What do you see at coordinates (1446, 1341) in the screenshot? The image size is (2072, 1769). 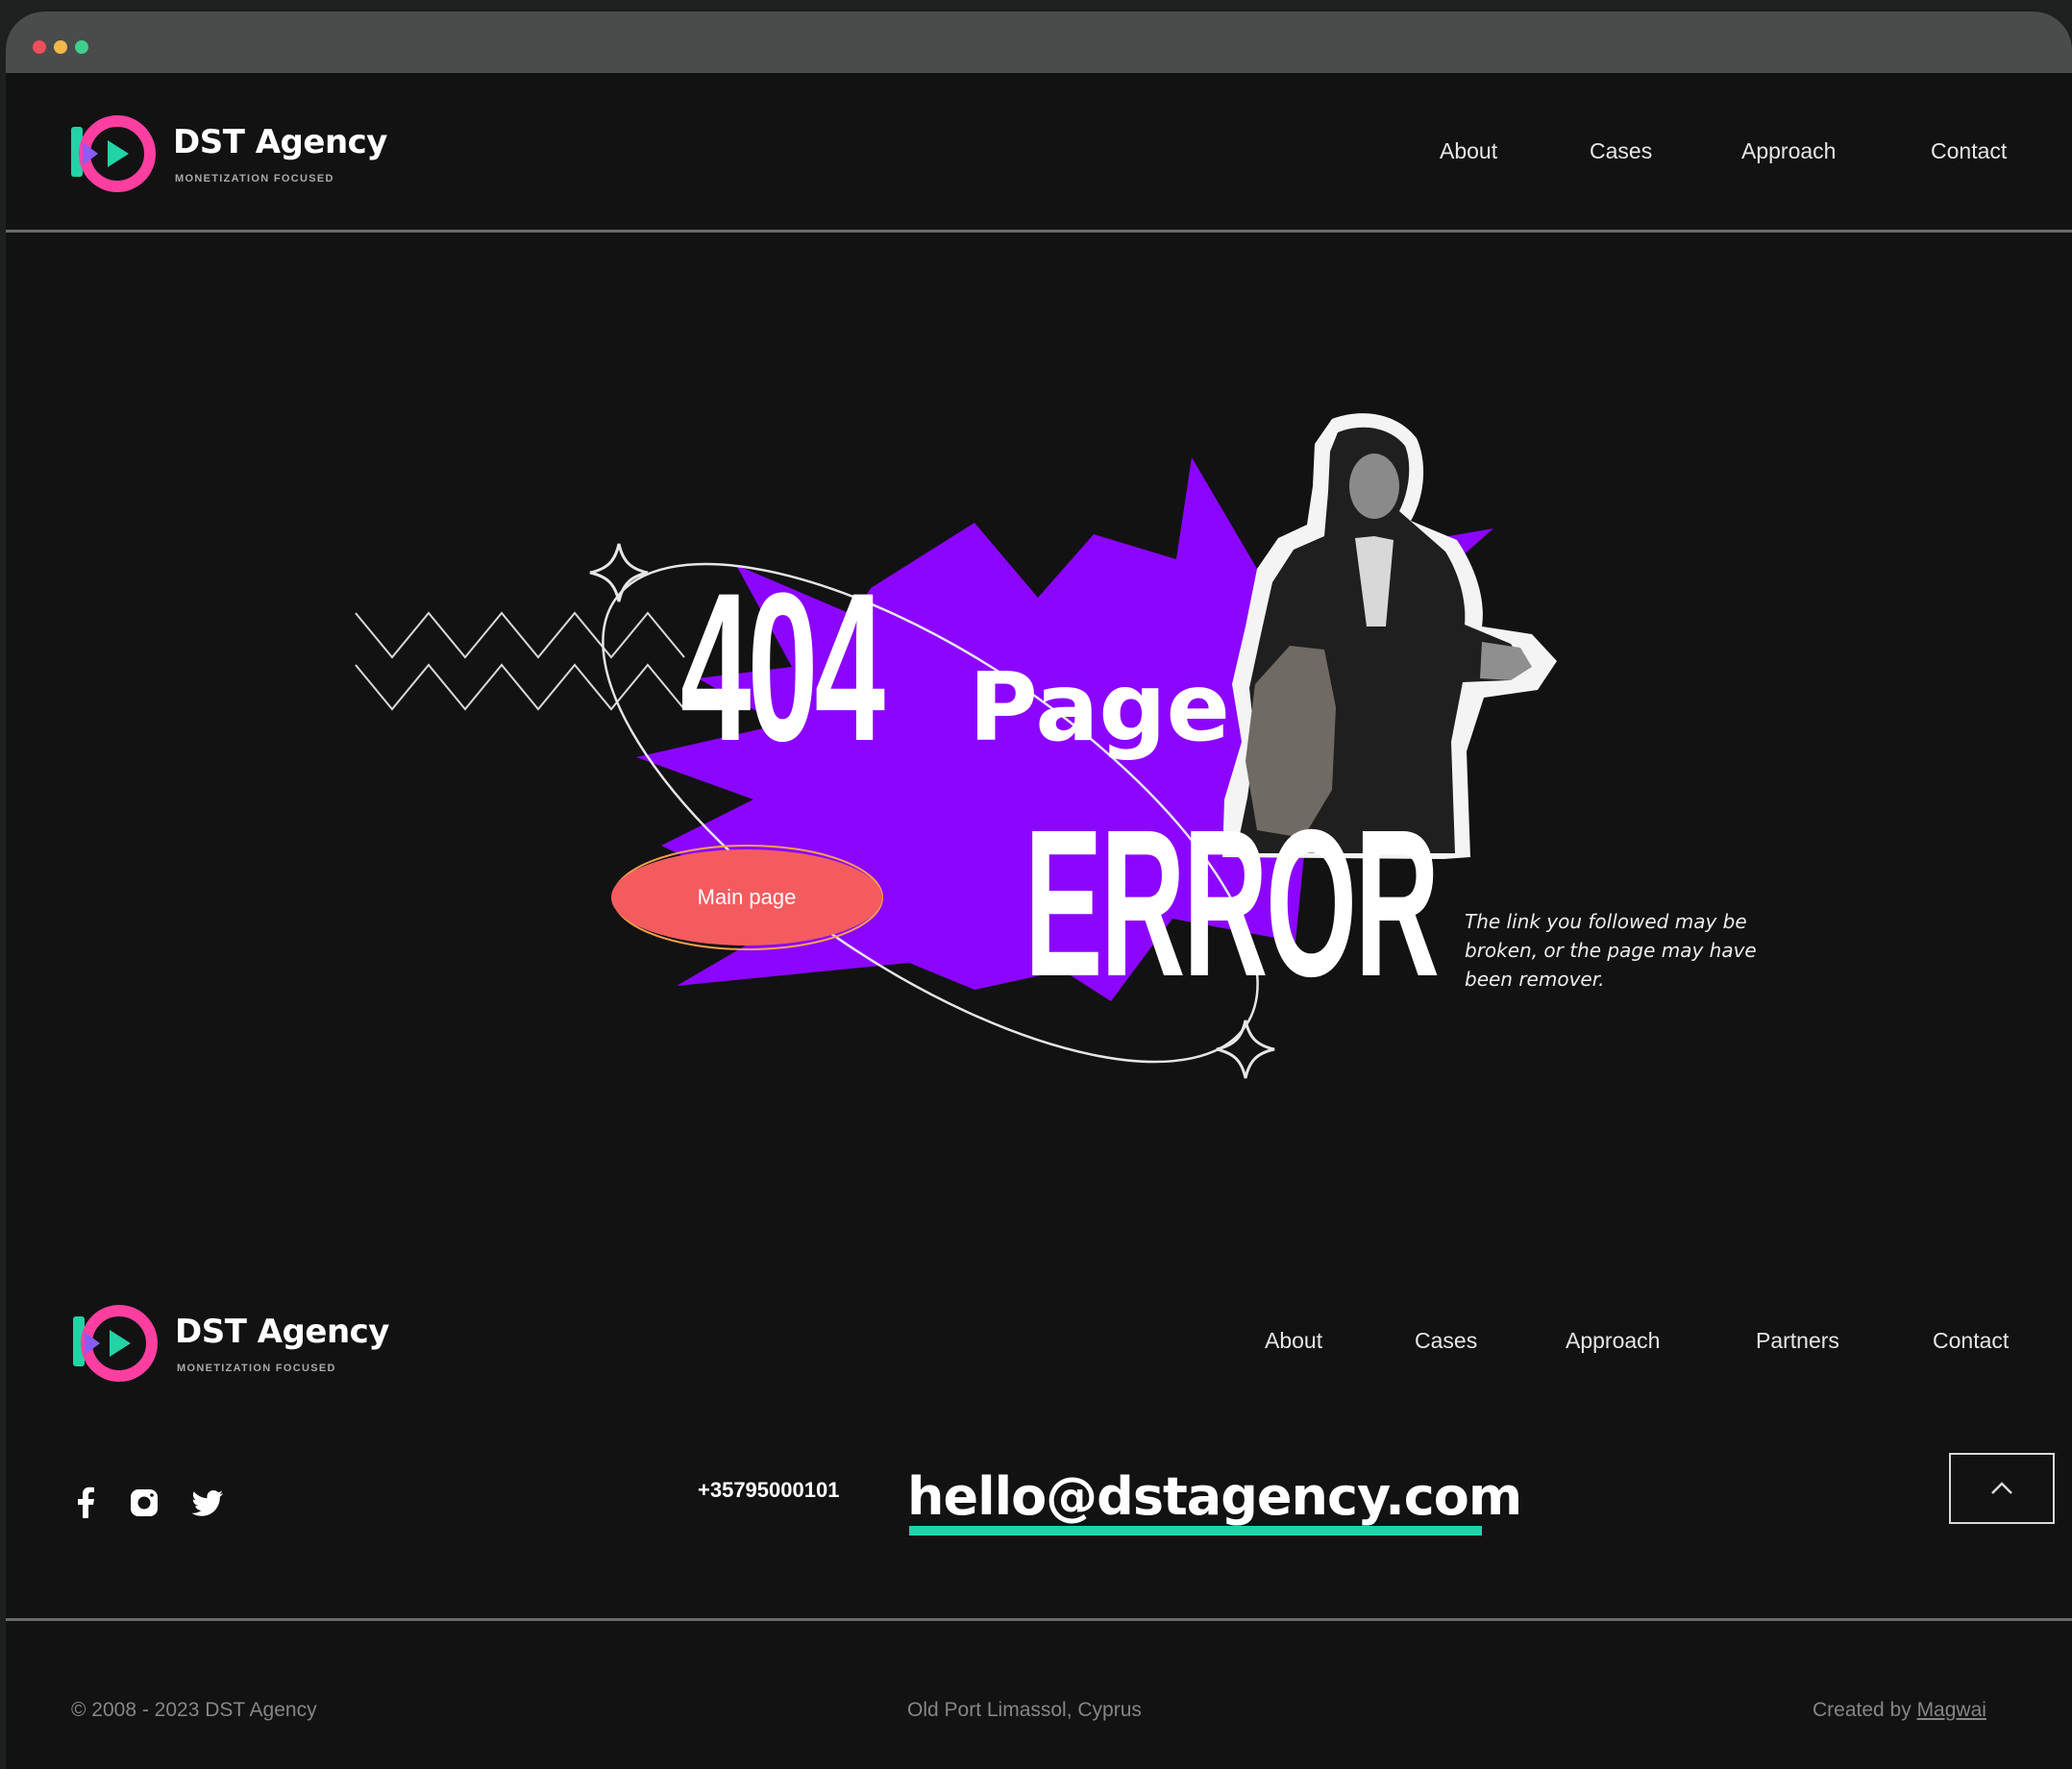 I see `footer-nav-cases: Cases` at bounding box center [1446, 1341].